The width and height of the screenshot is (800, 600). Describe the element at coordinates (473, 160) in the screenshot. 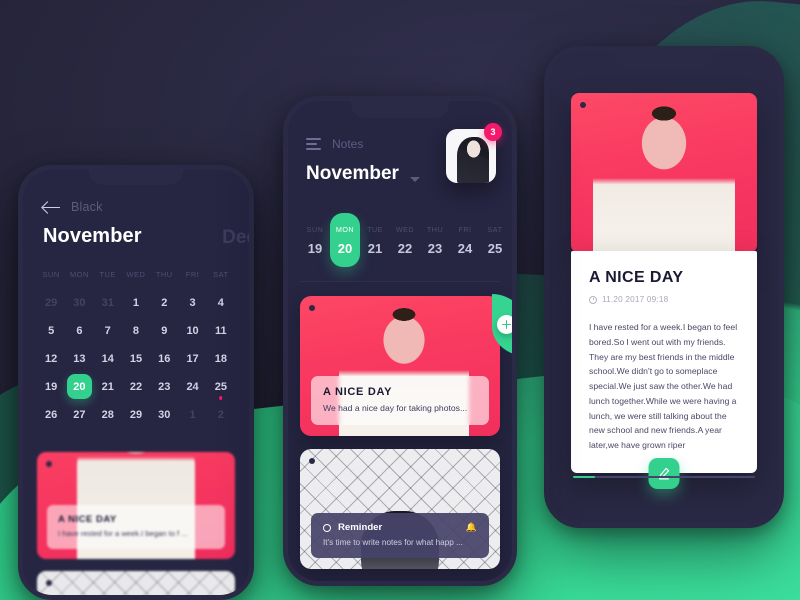

I see `avatar-portrait` at that location.